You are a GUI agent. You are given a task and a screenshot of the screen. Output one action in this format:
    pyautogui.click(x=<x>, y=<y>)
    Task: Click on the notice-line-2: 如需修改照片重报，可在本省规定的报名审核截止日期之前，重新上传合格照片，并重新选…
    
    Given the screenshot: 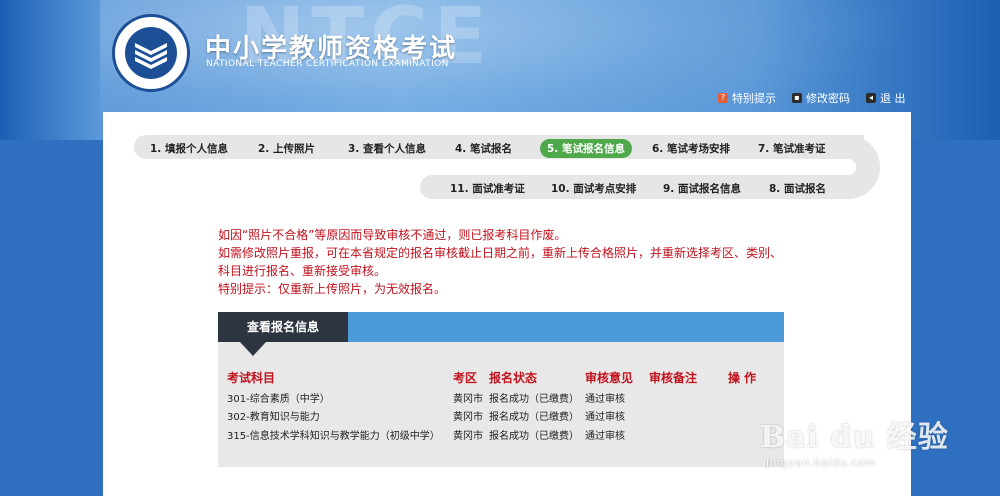 What is the action you would take?
    pyautogui.click(x=500, y=262)
    